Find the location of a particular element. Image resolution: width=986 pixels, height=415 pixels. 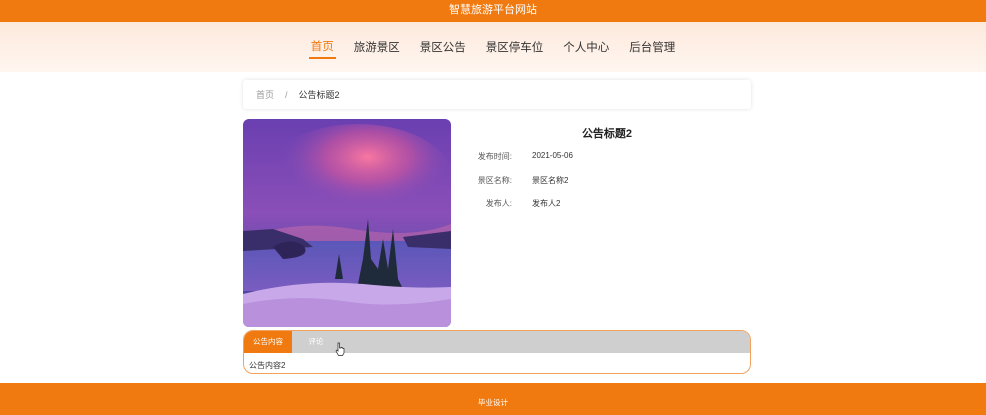

site-title: 智慧旅游平台网站 is located at coordinates (493, 9).